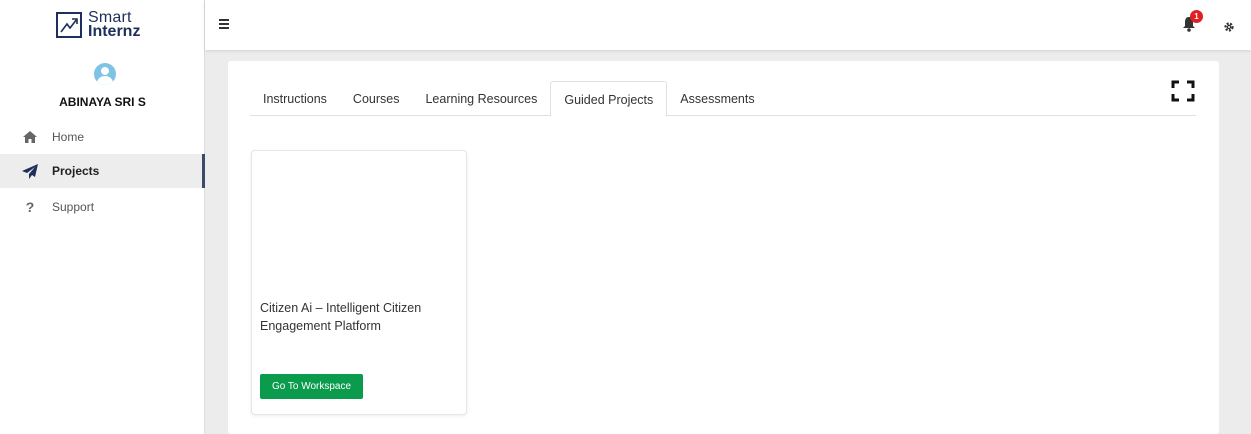 Image resolution: width=1251 pixels, height=434 pixels. Describe the element at coordinates (609, 99) in the screenshot. I see `tab-guided-projects: Guided Projects` at that location.